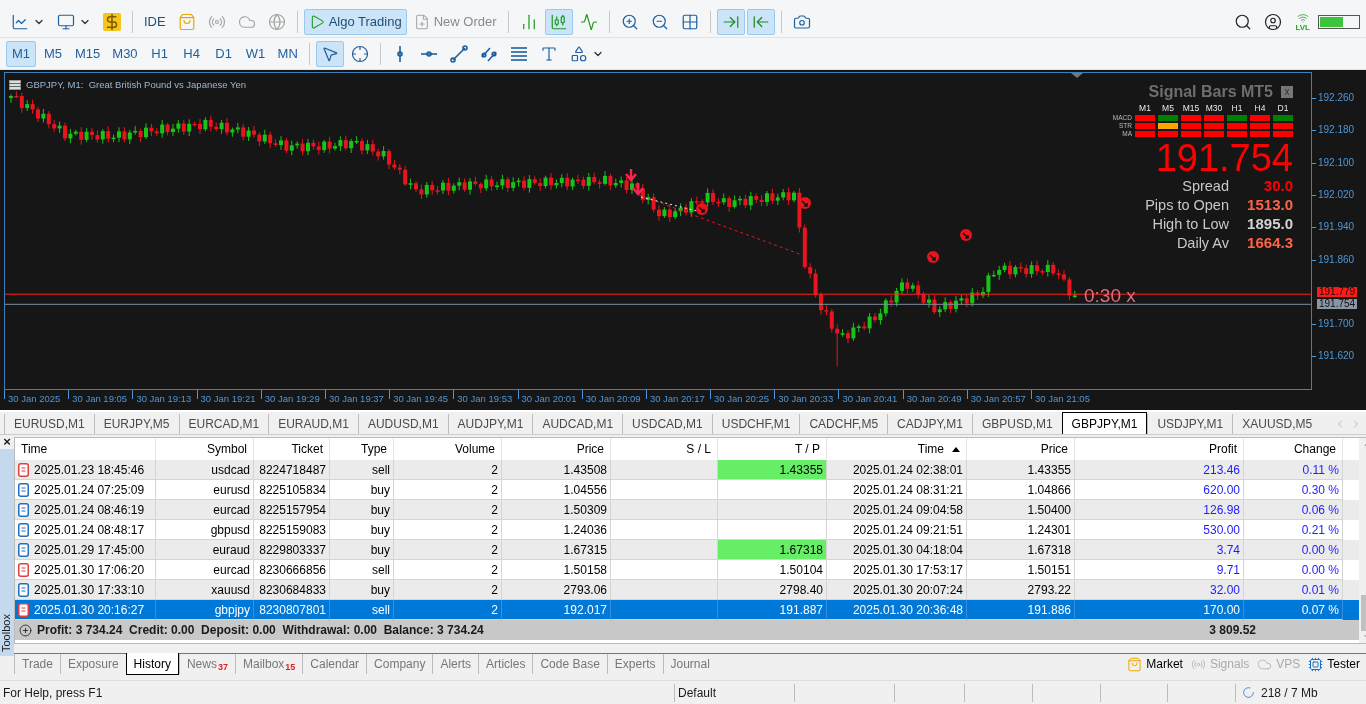  What do you see at coordinates (1187, 205) in the screenshot?
I see `stat-label: Pips to Open` at bounding box center [1187, 205].